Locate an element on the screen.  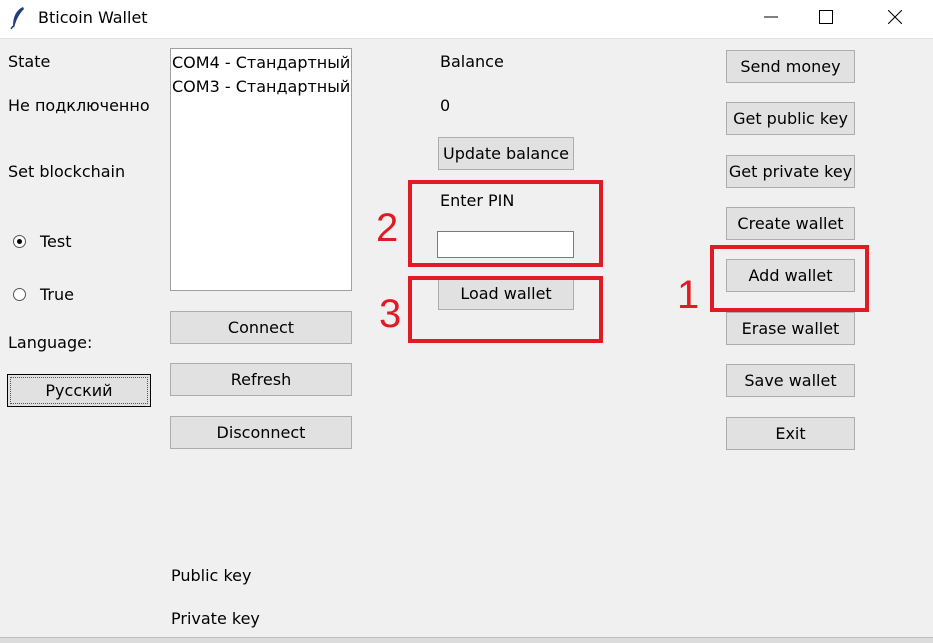
maximize-button is located at coordinates (826, 18).